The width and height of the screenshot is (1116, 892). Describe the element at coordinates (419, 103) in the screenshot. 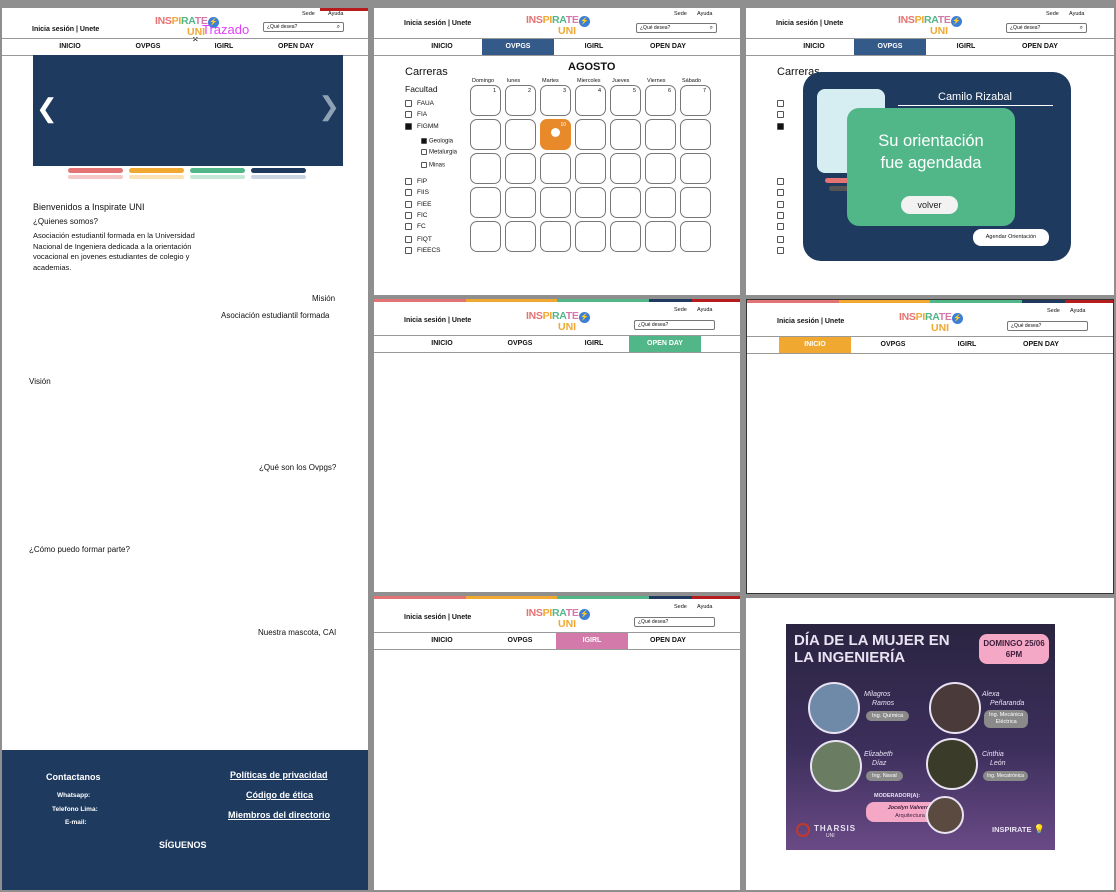

I see `faculty-checkbox-faua: FAUA` at that location.